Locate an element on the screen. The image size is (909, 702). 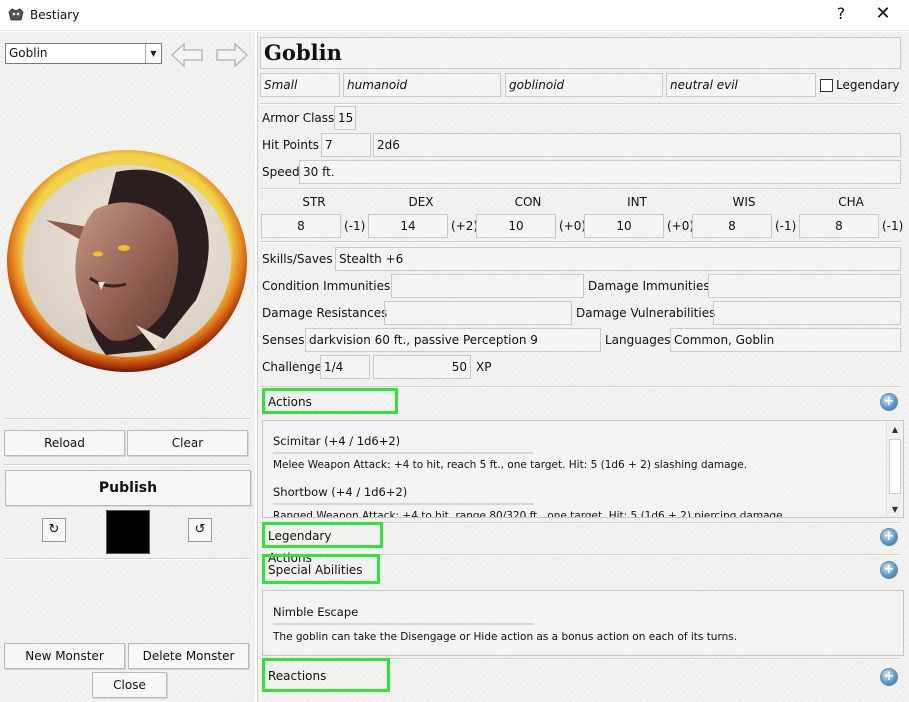
languages-field: Common, Goblin is located at coordinates (785, 340).